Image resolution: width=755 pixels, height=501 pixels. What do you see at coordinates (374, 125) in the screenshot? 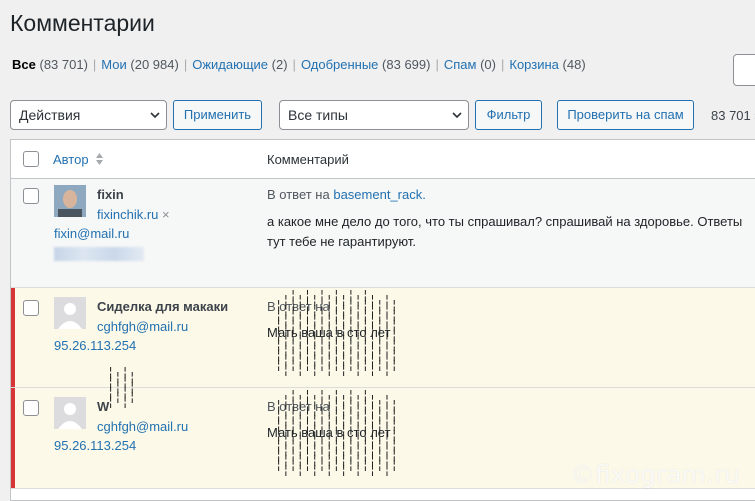
I see `comment-type-select: Все типы комментариев` at bounding box center [374, 125].